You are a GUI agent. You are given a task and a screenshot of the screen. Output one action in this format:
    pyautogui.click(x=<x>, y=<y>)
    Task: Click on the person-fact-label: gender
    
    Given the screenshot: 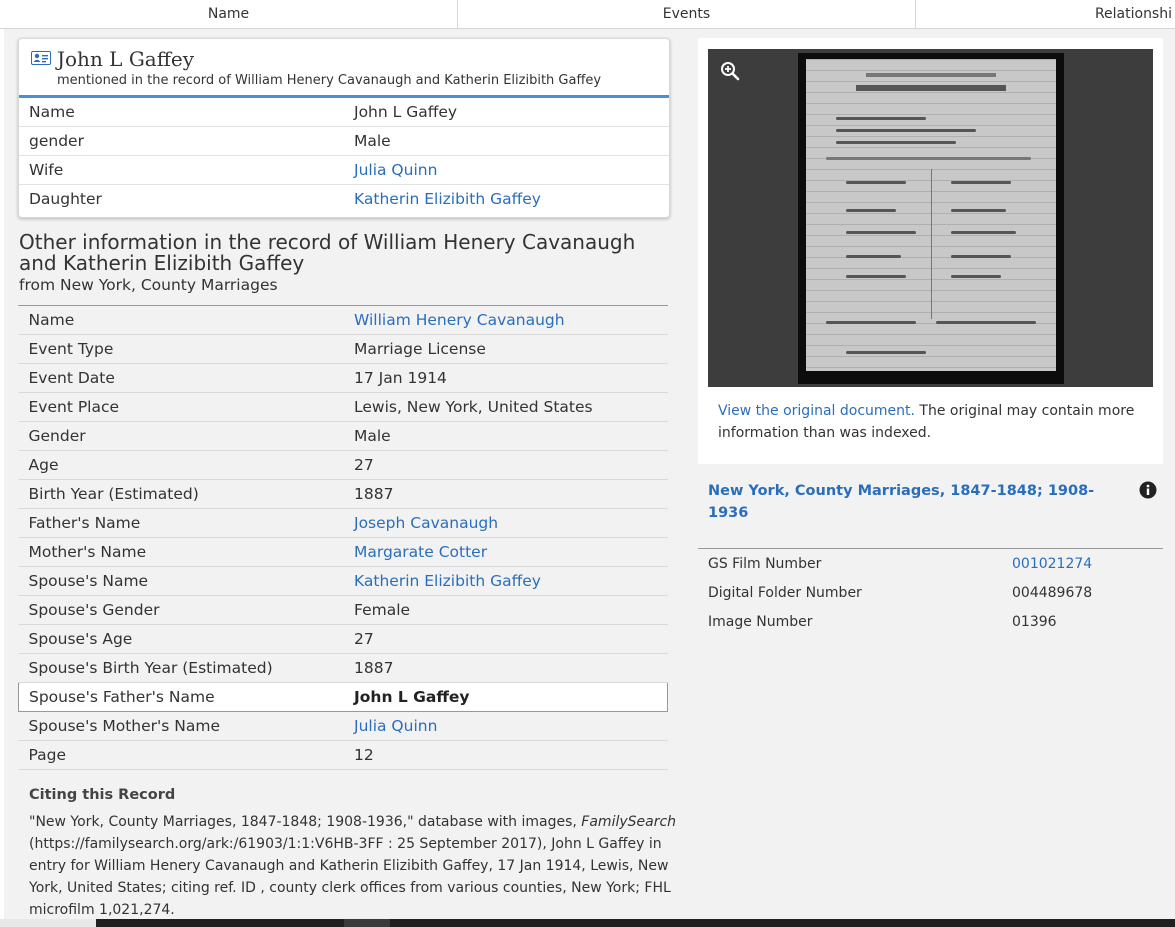 What is the action you would take?
    pyautogui.click(x=181, y=141)
    